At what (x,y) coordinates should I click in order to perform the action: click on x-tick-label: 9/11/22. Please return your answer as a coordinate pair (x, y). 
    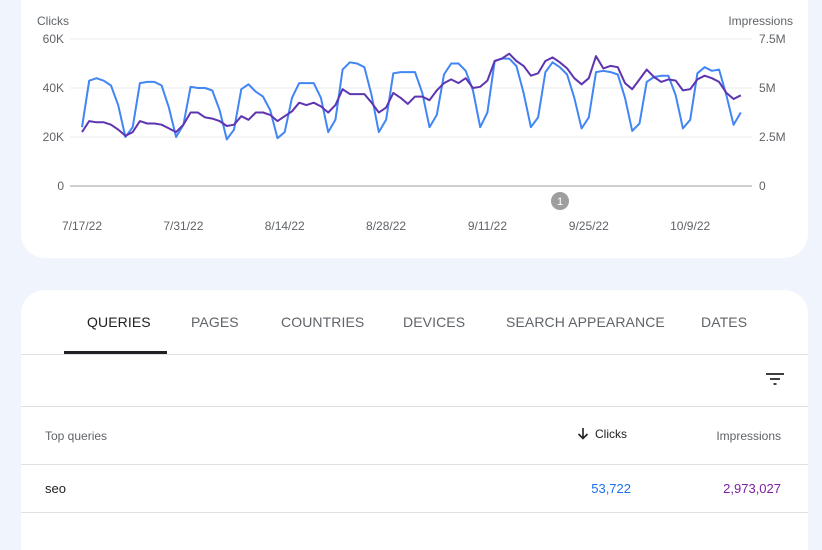
    Looking at the image, I should click on (487, 226).